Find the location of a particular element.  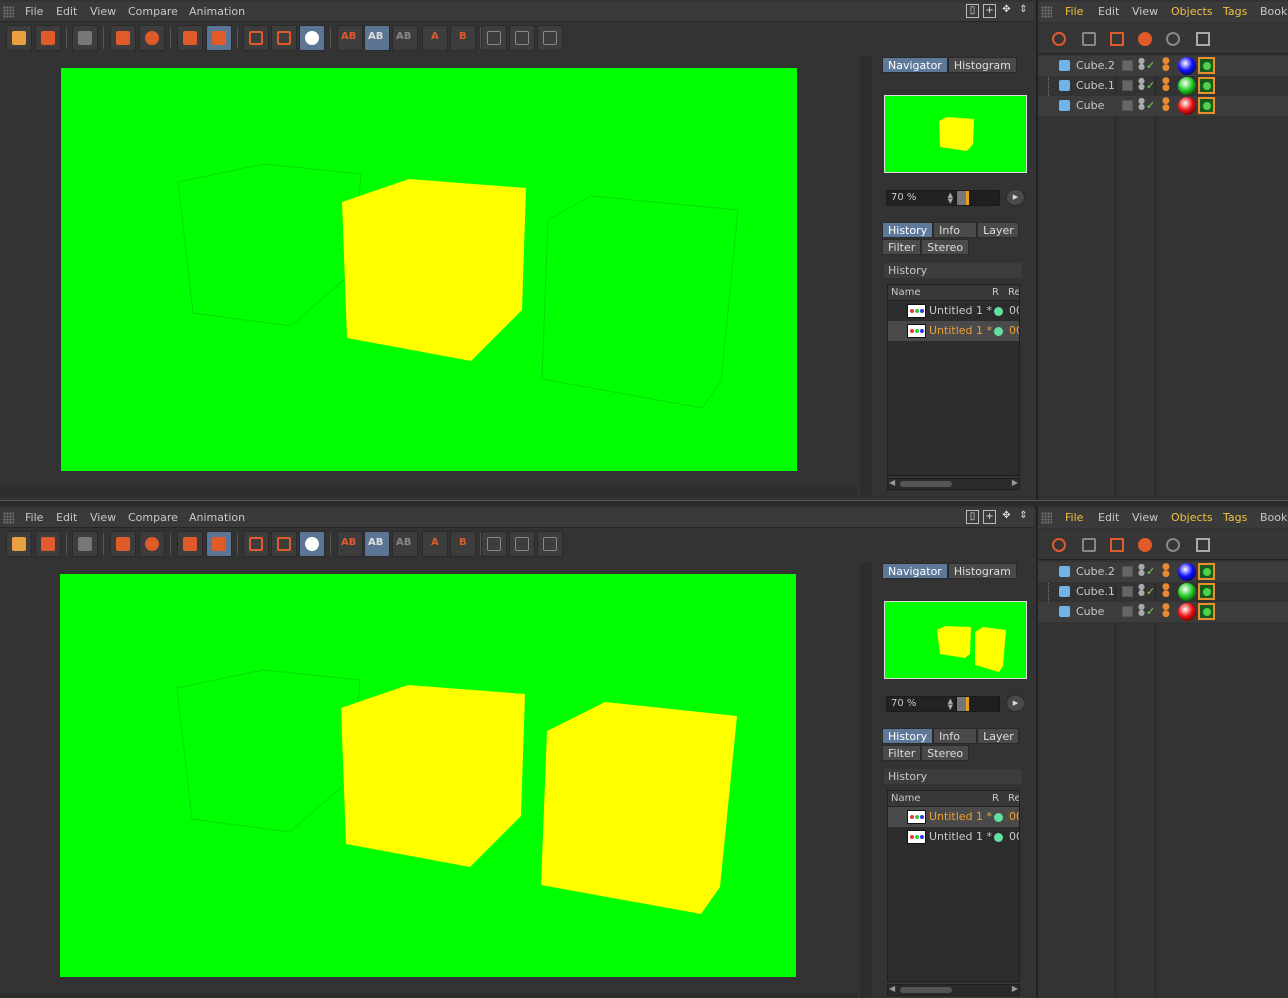

scroll-left-icon: ◀ is located at coordinates (892, 988).